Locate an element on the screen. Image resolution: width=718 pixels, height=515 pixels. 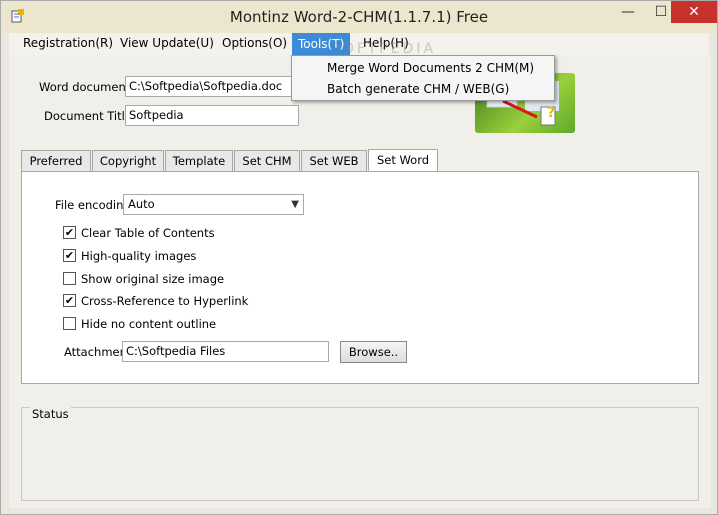
checkbox-label: Hide no content outline is located at coordinates (149, 324).